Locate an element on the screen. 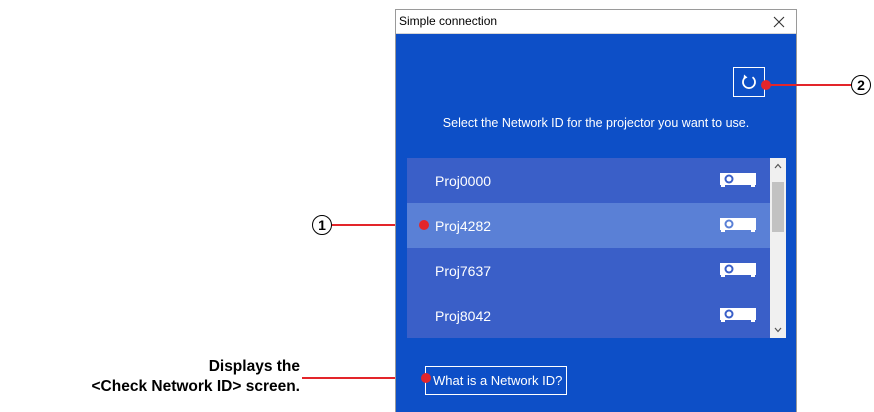 This screenshot has width=874, height=412. callout-caption: Displays the <Check Network ID> screen. is located at coordinates (196, 377).